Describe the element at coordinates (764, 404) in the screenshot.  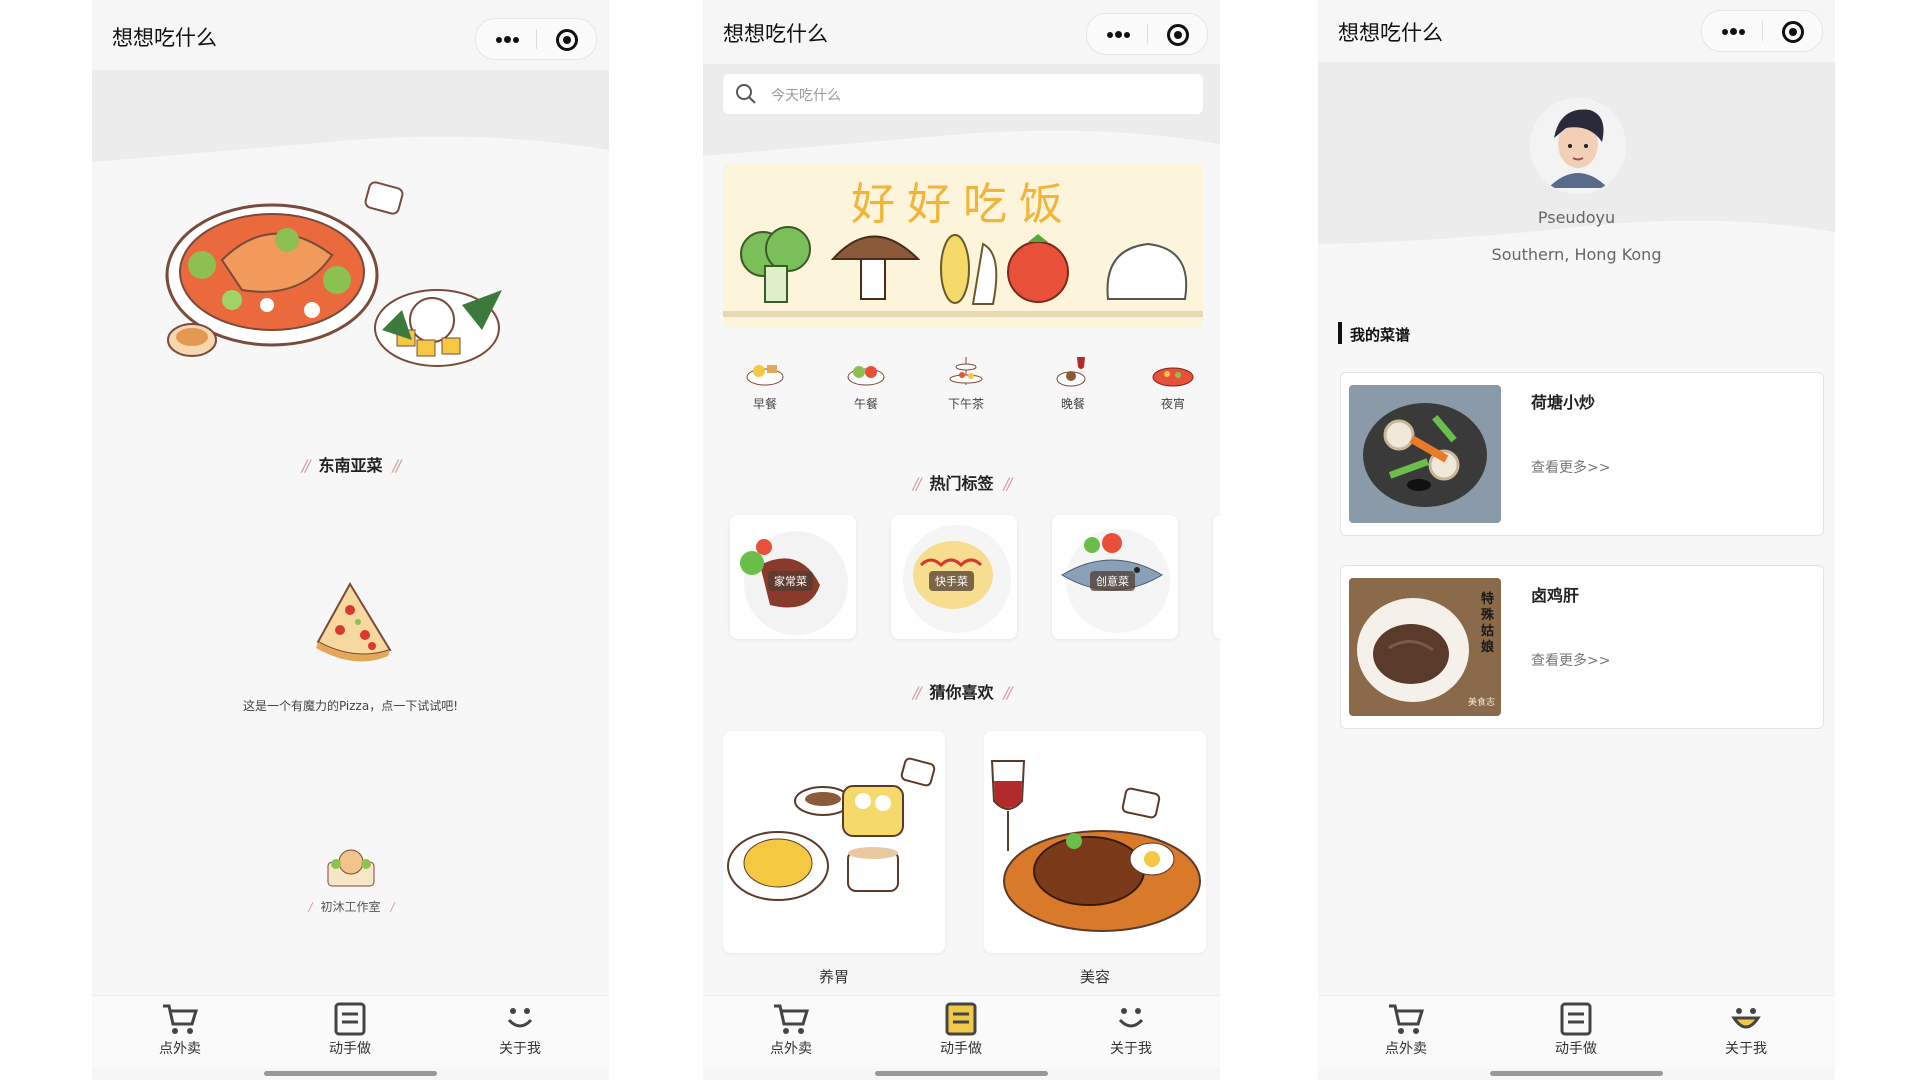
I see `category-label: 早餐` at that location.